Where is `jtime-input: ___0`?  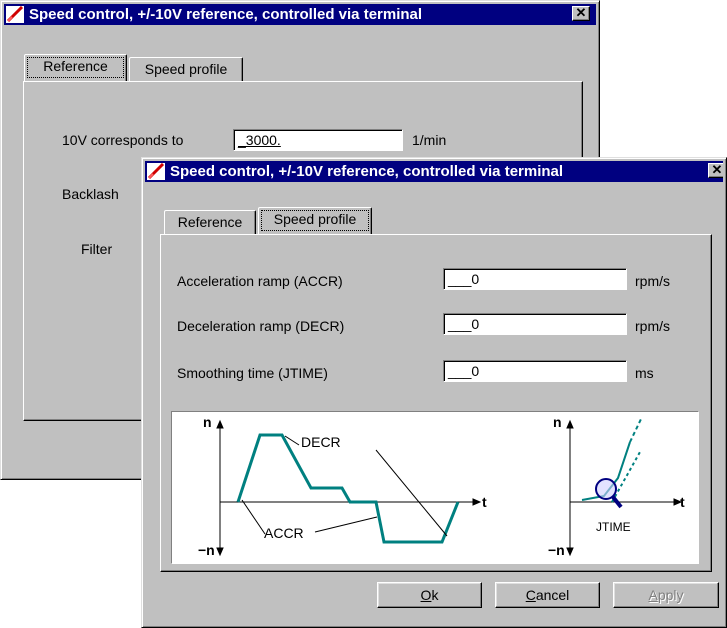 jtime-input: ___0 is located at coordinates (535, 371).